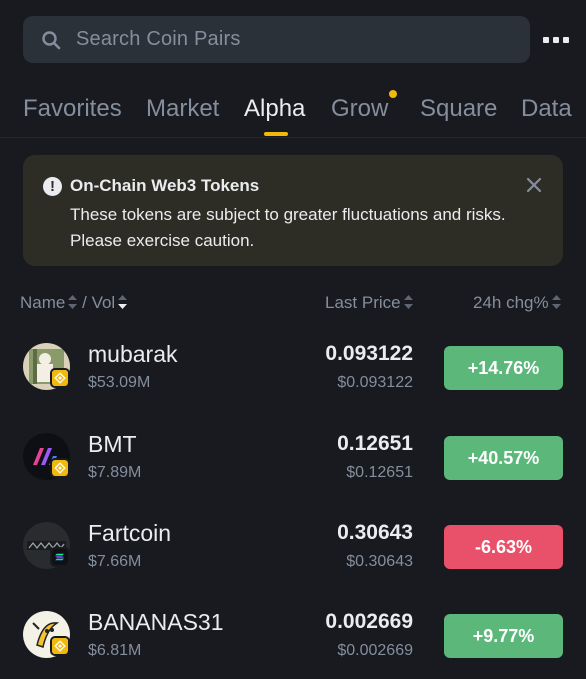 Image resolution: width=586 pixels, height=679 pixels. Describe the element at coordinates (156, 622) in the screenshot. I see `token-name: BANANAS31` at that location.